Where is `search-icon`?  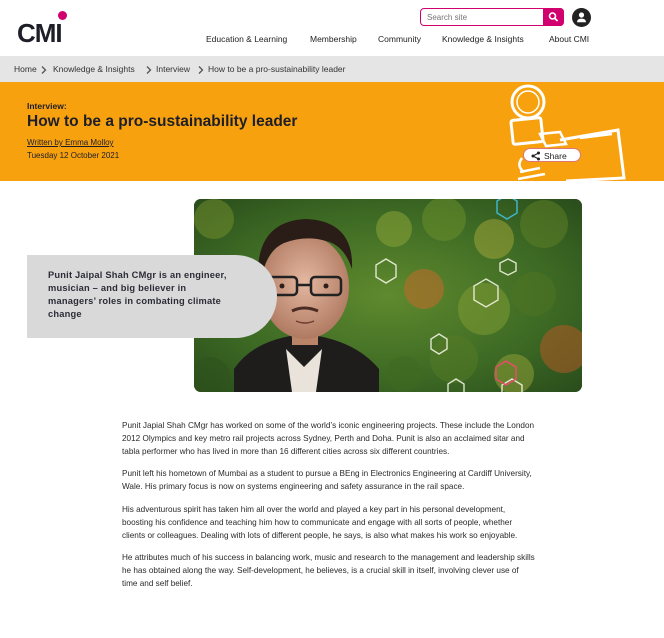
search-icon is located at coordinates (553, 17).